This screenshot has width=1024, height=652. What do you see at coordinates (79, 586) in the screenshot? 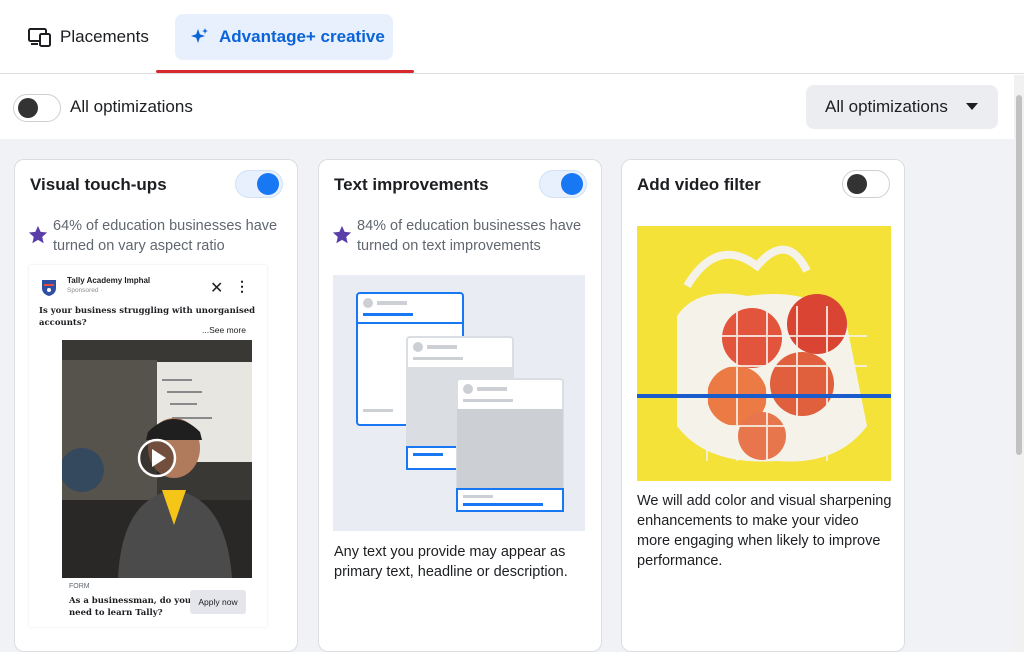
I see `ad-form-label: FORM` at bounding box center [79, 586].